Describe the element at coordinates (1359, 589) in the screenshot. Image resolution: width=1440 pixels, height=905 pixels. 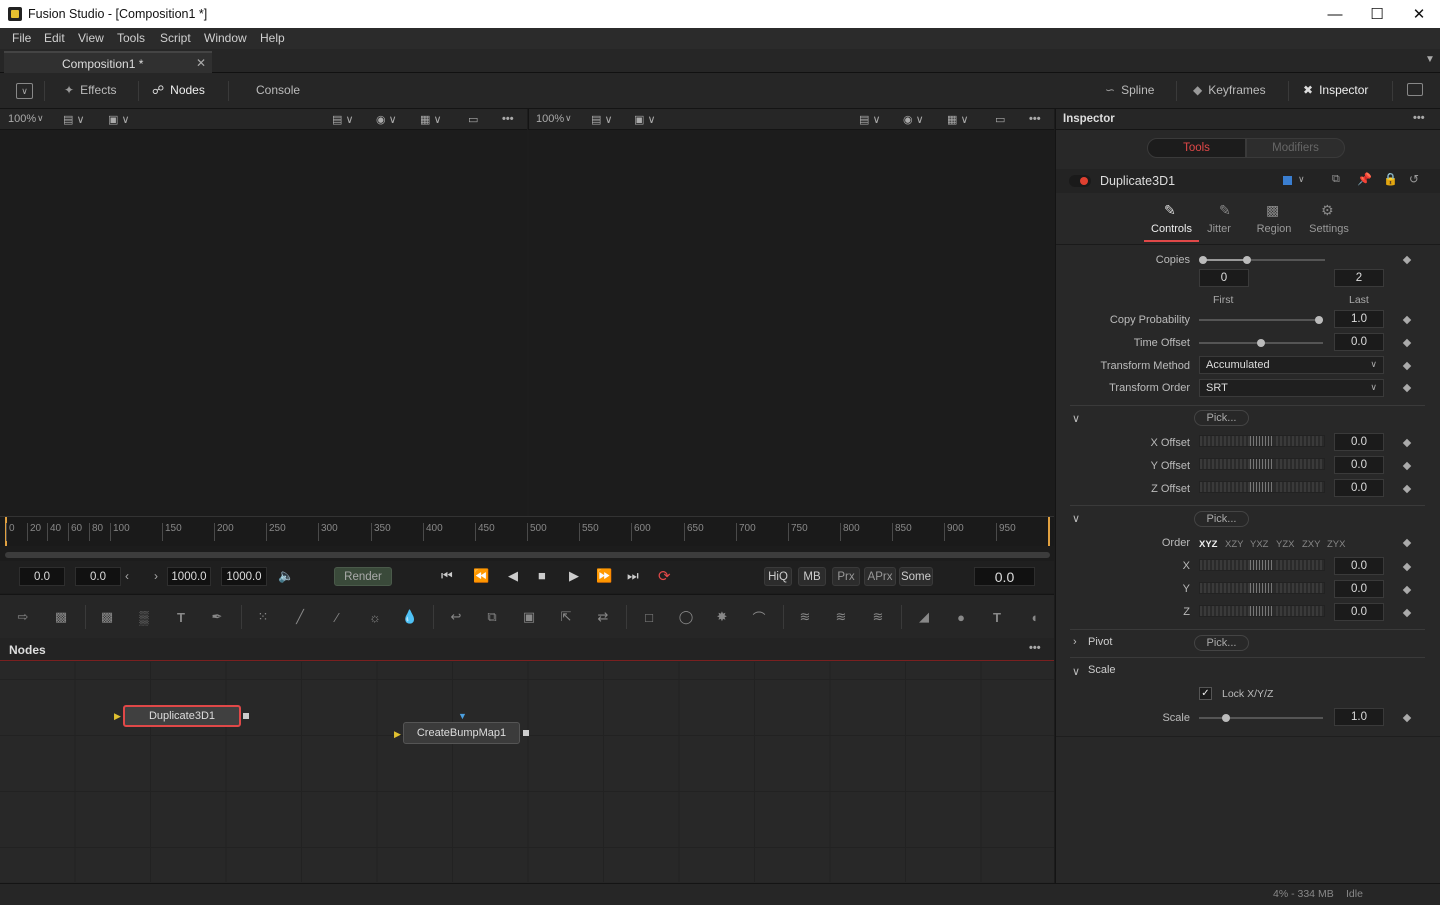
I see `rotation-y-input: 0.0` at that location.